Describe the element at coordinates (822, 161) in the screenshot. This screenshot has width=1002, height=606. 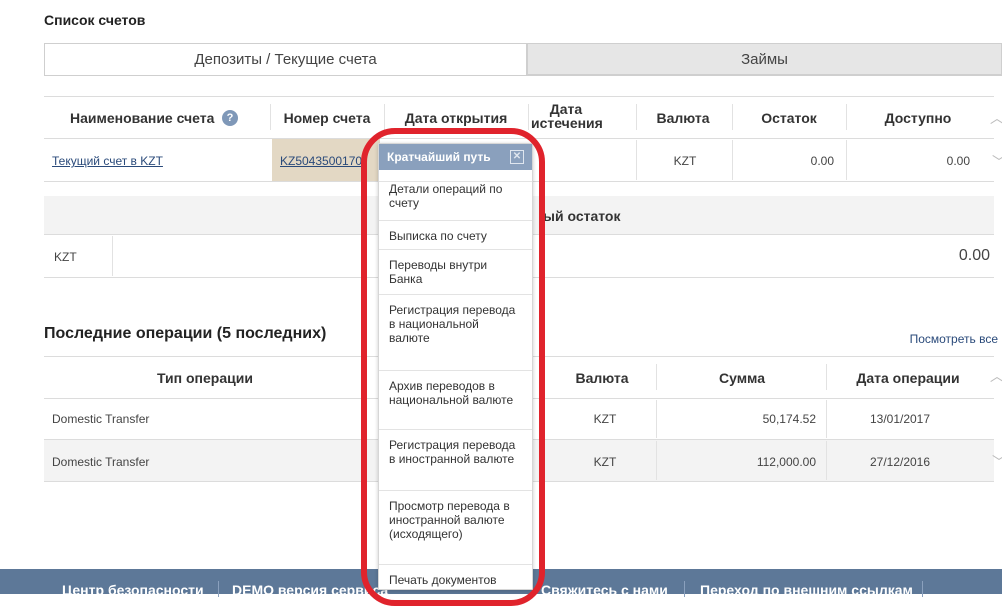
I see `account-balance: 0.00` at that location.